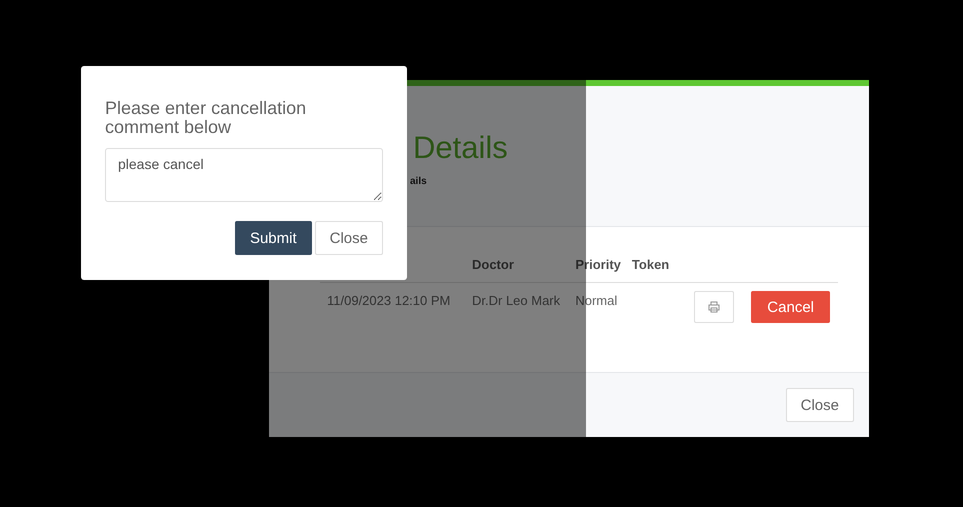  I want to click on submit-button: Submit, so click(273, 238).